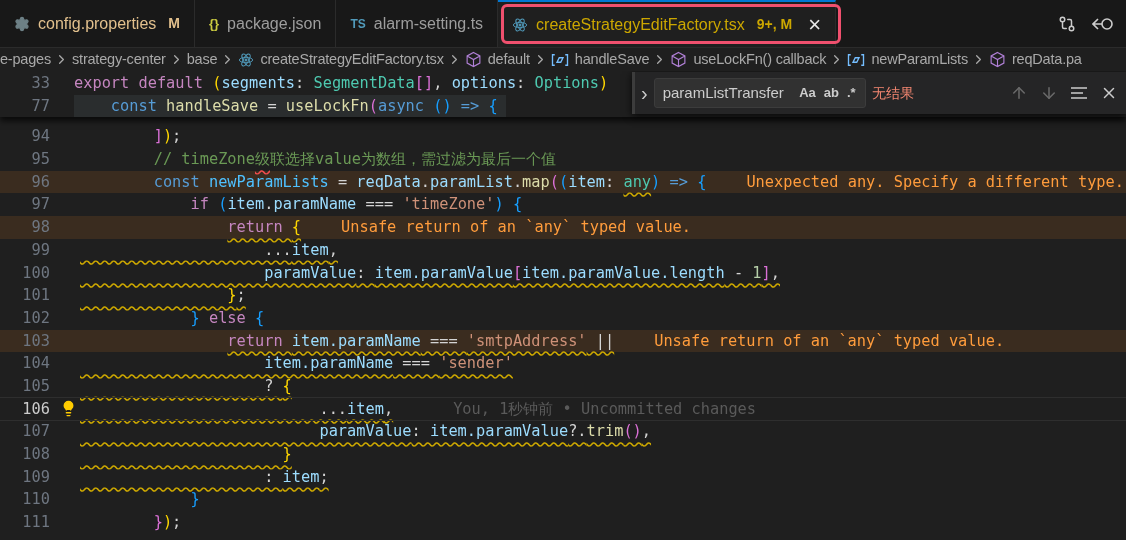 This screenshot has width=1126, height=540. I want to click on tab-label: createStrategyEditFactory.tsx, so click(640, 24).